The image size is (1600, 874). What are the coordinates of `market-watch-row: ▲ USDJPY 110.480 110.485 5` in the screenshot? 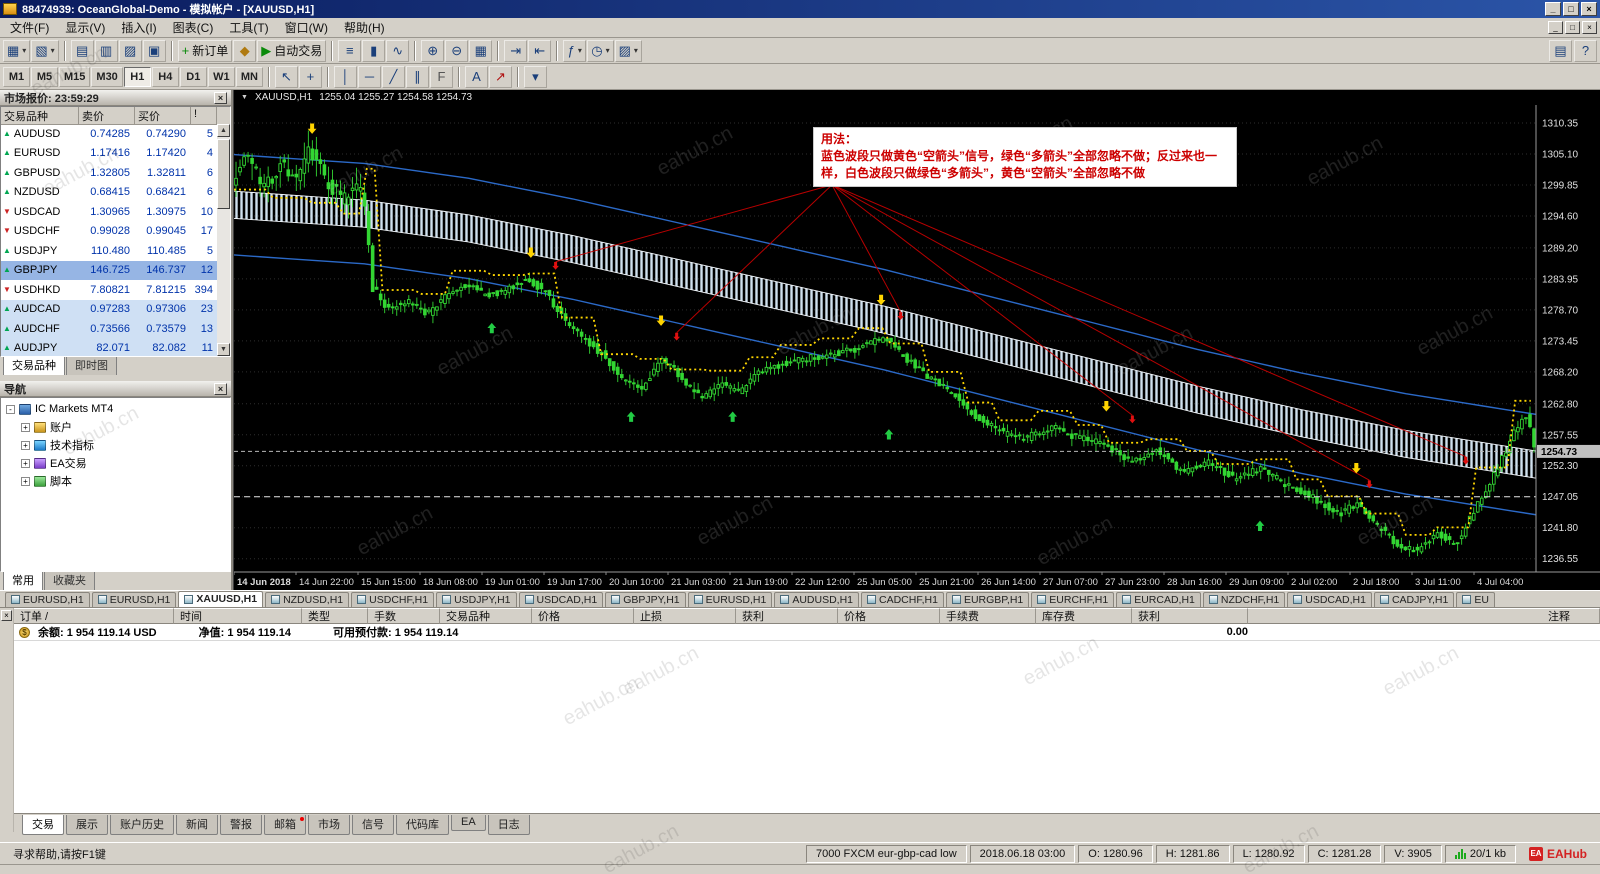 It's located at (109, 251).